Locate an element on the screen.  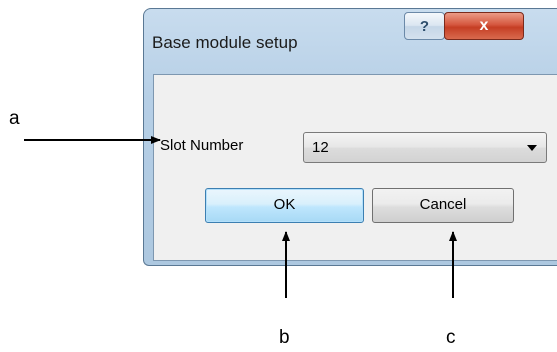
annotation-label-a: a is located at coordinates (14, 118).